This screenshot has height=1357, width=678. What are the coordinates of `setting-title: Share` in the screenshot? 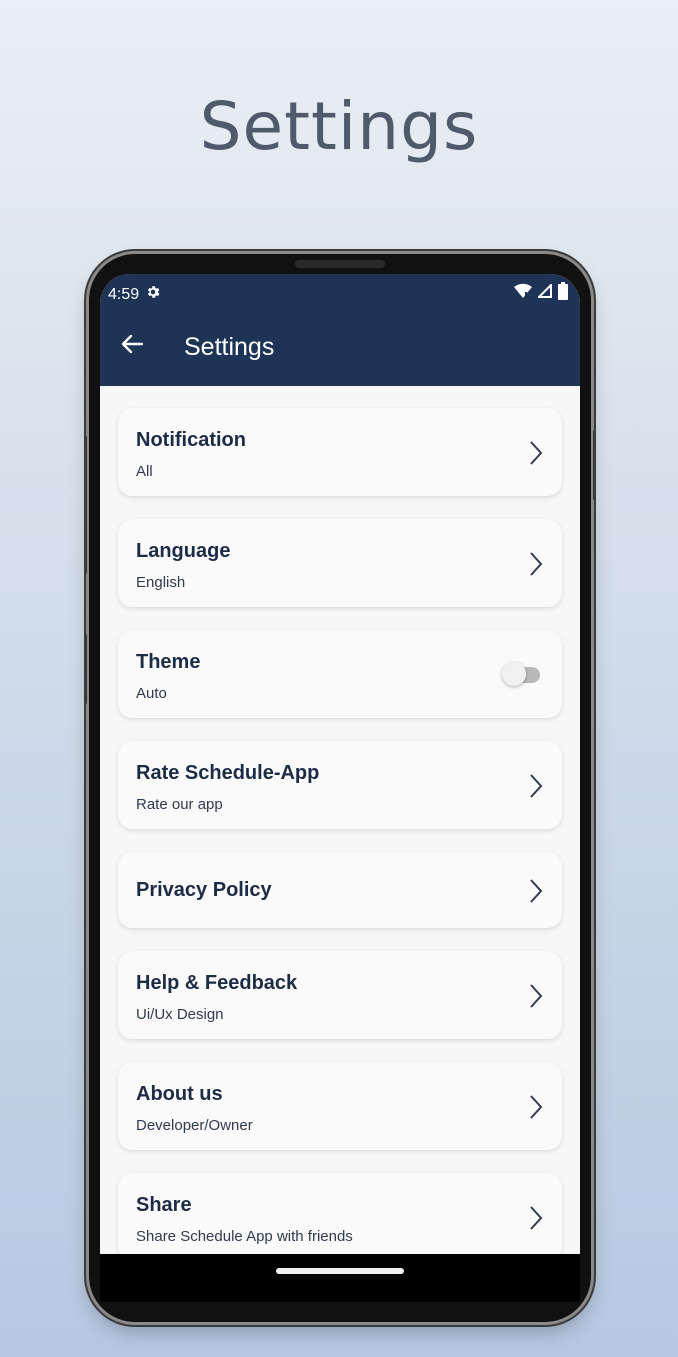 It's located at (164, 1205).